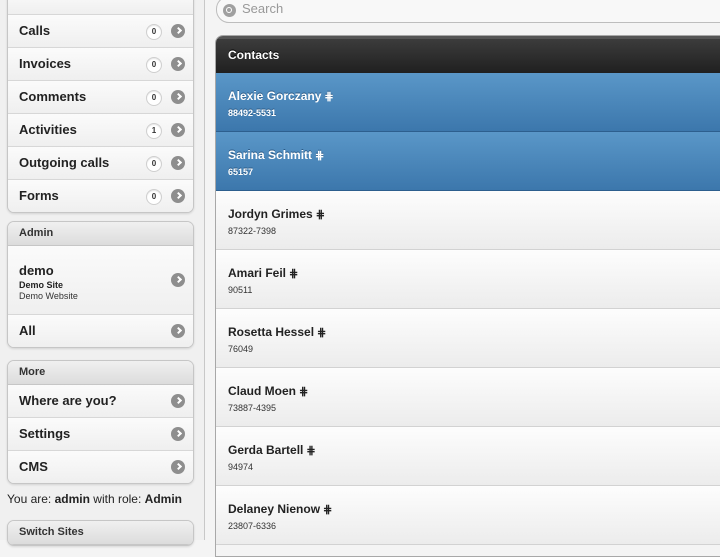  What do you see at coordinates (68, 400) in the screenshot?
I see `item-label: Where are you?` at bounding box center [68, 400].